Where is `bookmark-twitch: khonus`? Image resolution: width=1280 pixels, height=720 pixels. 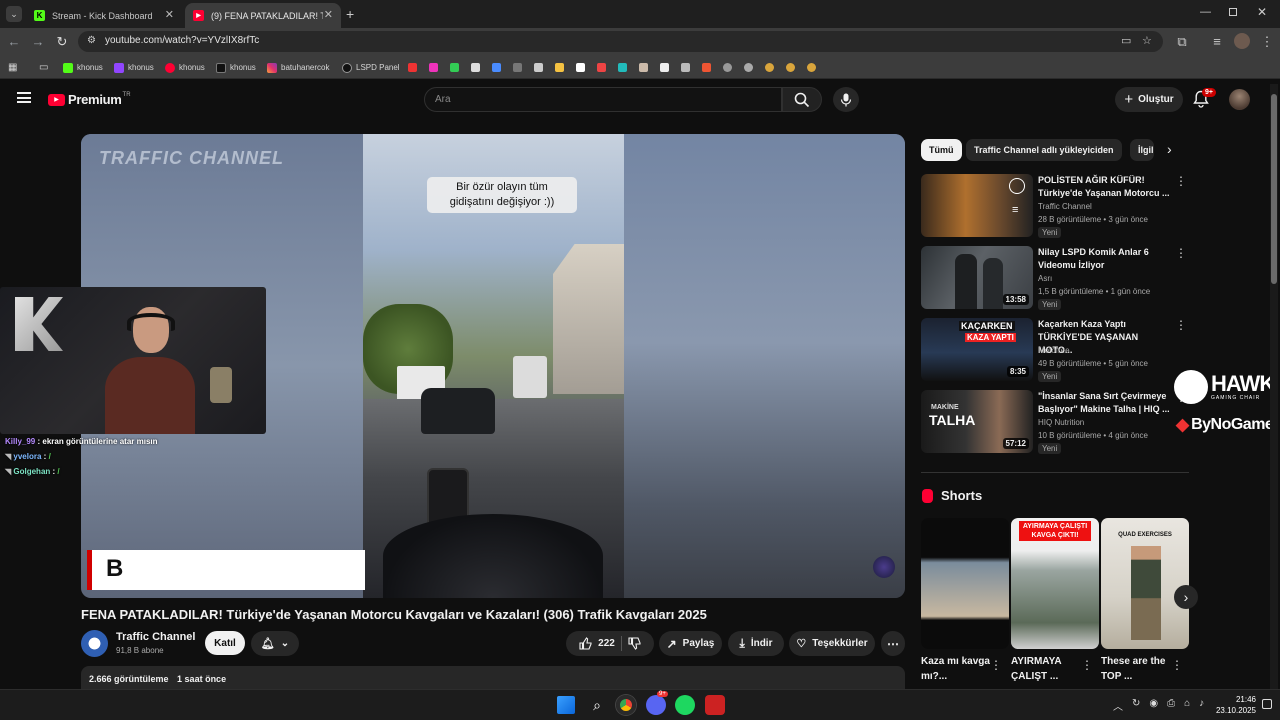 bookmark-twitch: khonus is located at coordinates (134, 67).